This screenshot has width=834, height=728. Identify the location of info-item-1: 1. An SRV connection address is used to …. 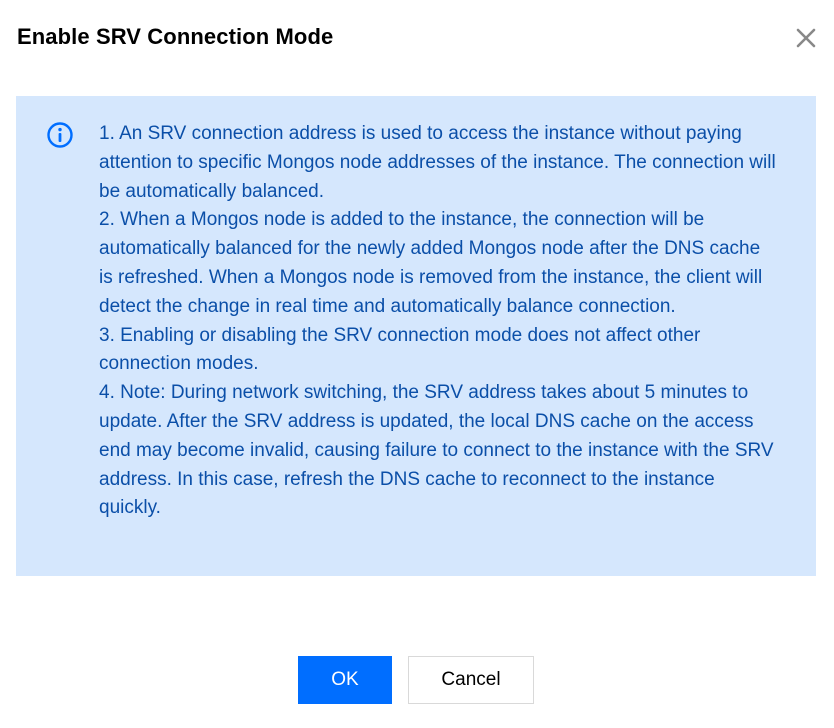
(437, 162).